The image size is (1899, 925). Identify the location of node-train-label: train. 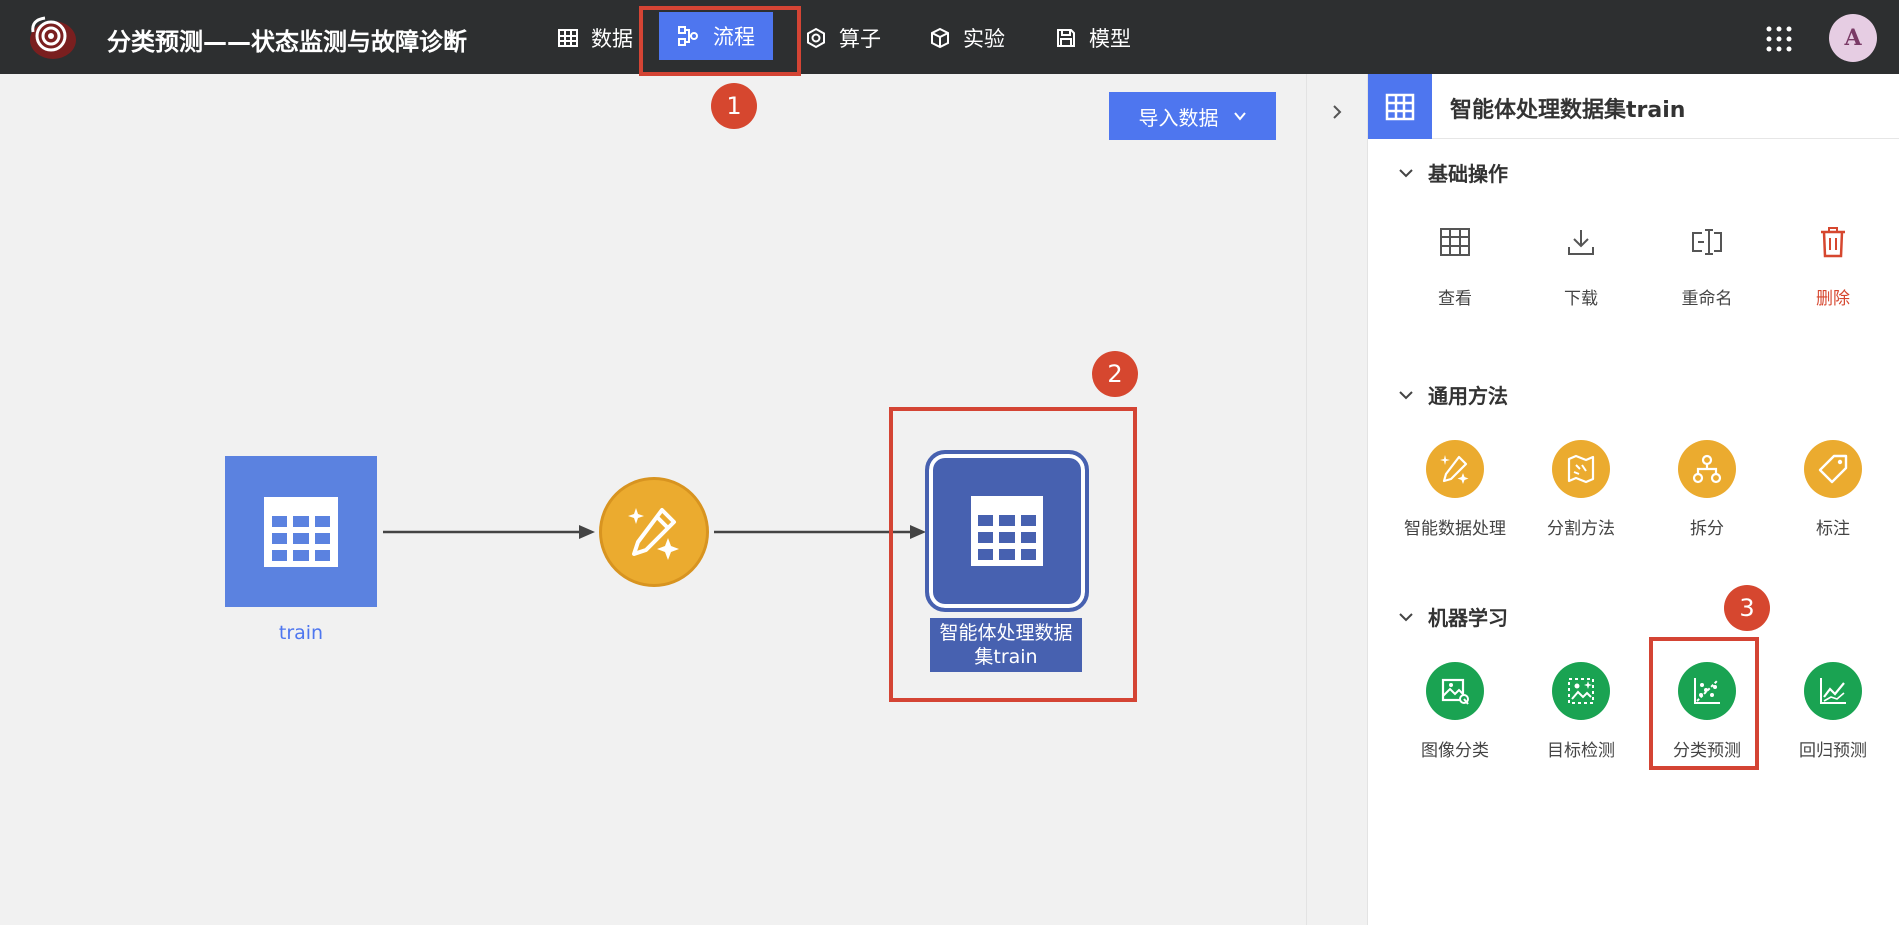
(301, 633).